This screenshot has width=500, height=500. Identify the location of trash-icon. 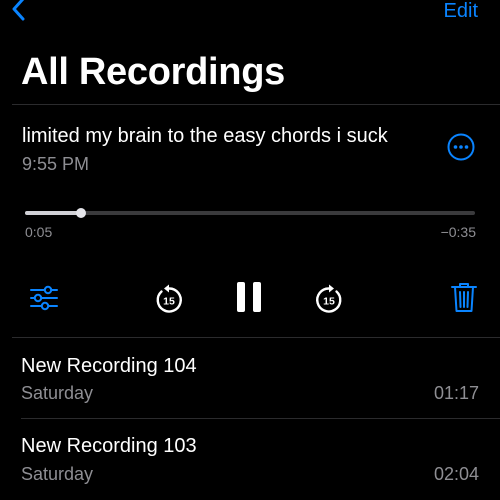
(464, 297).